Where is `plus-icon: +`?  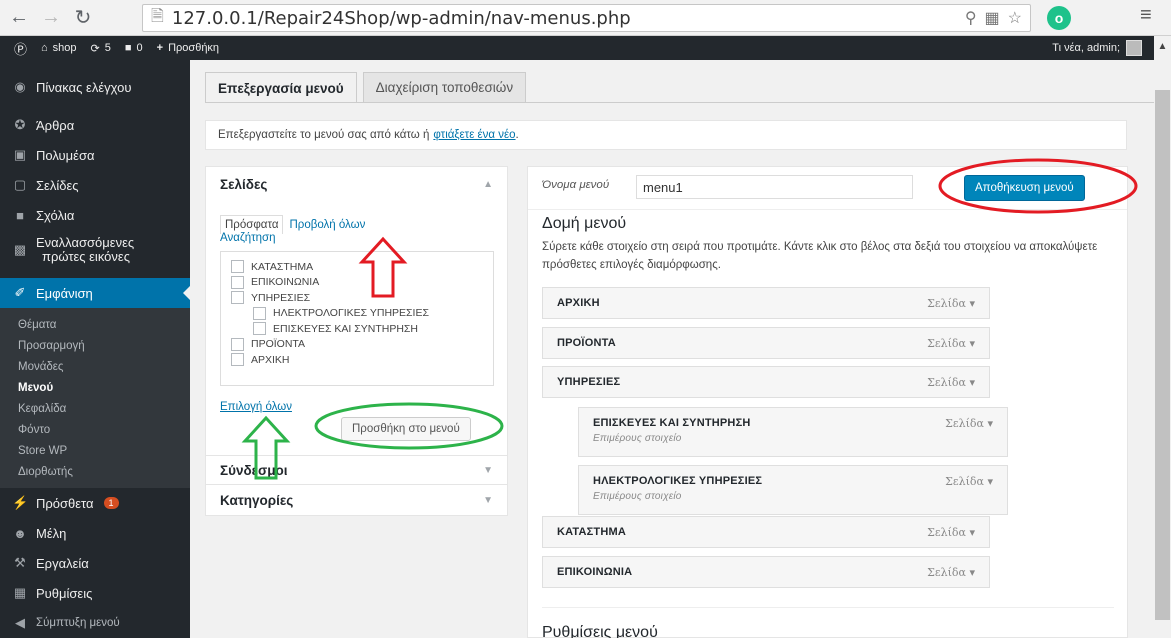
plus-icon: + is located at coordinates (160, 48).